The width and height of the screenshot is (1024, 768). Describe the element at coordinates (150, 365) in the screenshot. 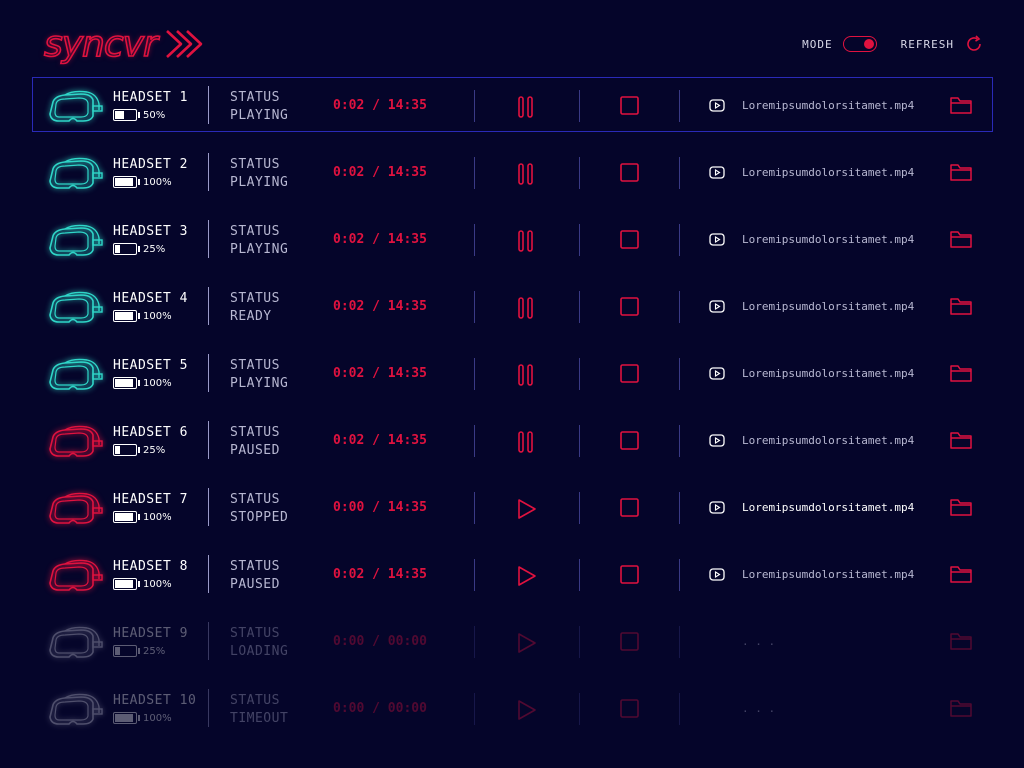

I see `headset-name: HEADSET 5` at that location.